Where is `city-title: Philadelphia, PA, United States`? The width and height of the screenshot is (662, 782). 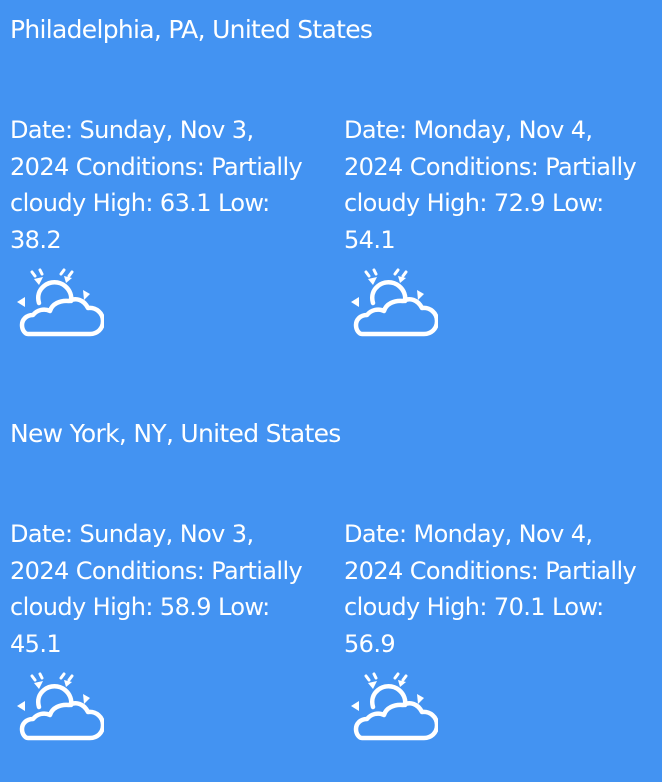
city-title: Philadelphia, PA, United States is located at coordinates (191, 29).